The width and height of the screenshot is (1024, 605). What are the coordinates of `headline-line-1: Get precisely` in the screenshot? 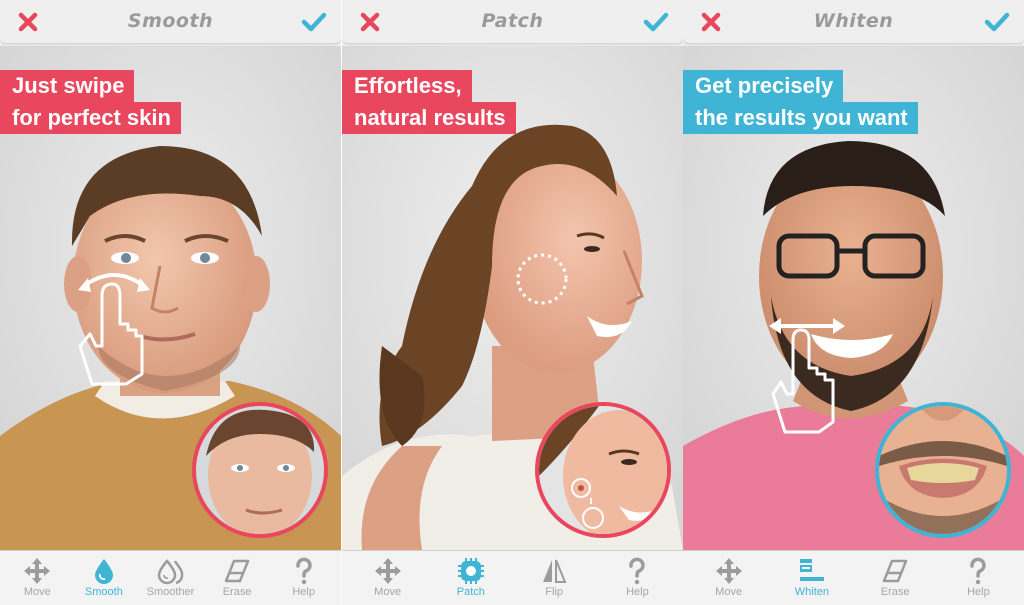 It's located at (763, 86).